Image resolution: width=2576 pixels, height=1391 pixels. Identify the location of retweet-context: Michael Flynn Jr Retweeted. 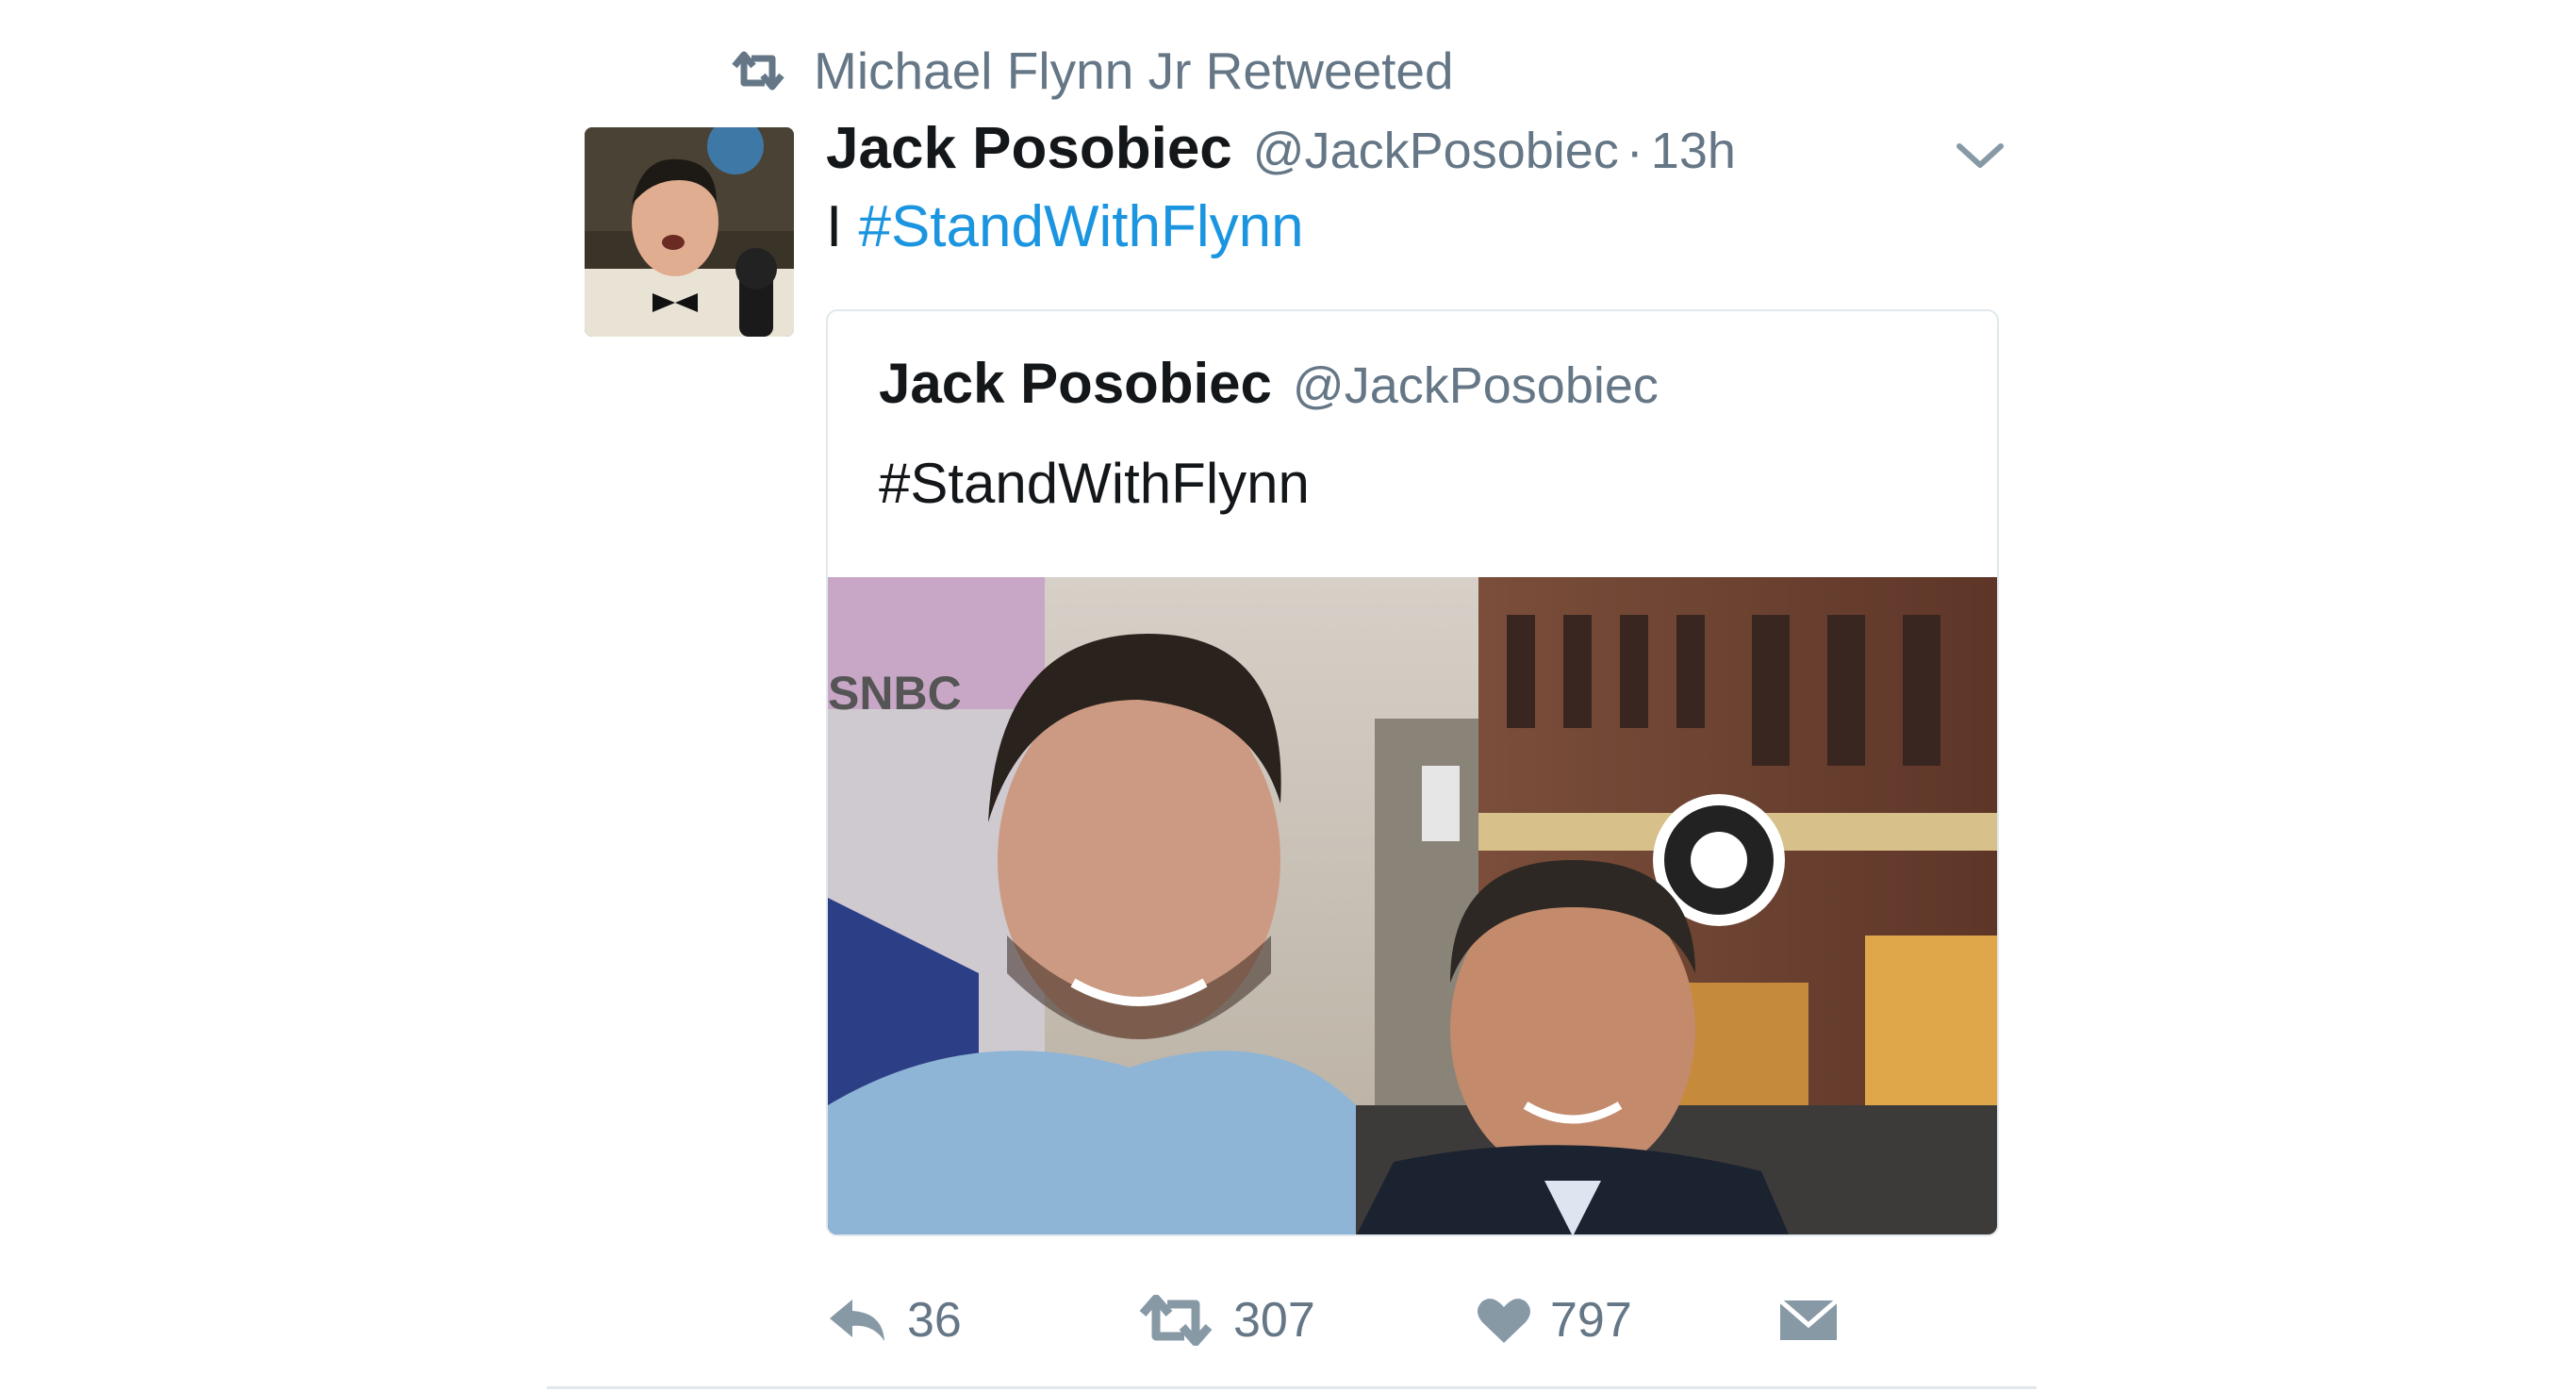
(1091, 71).